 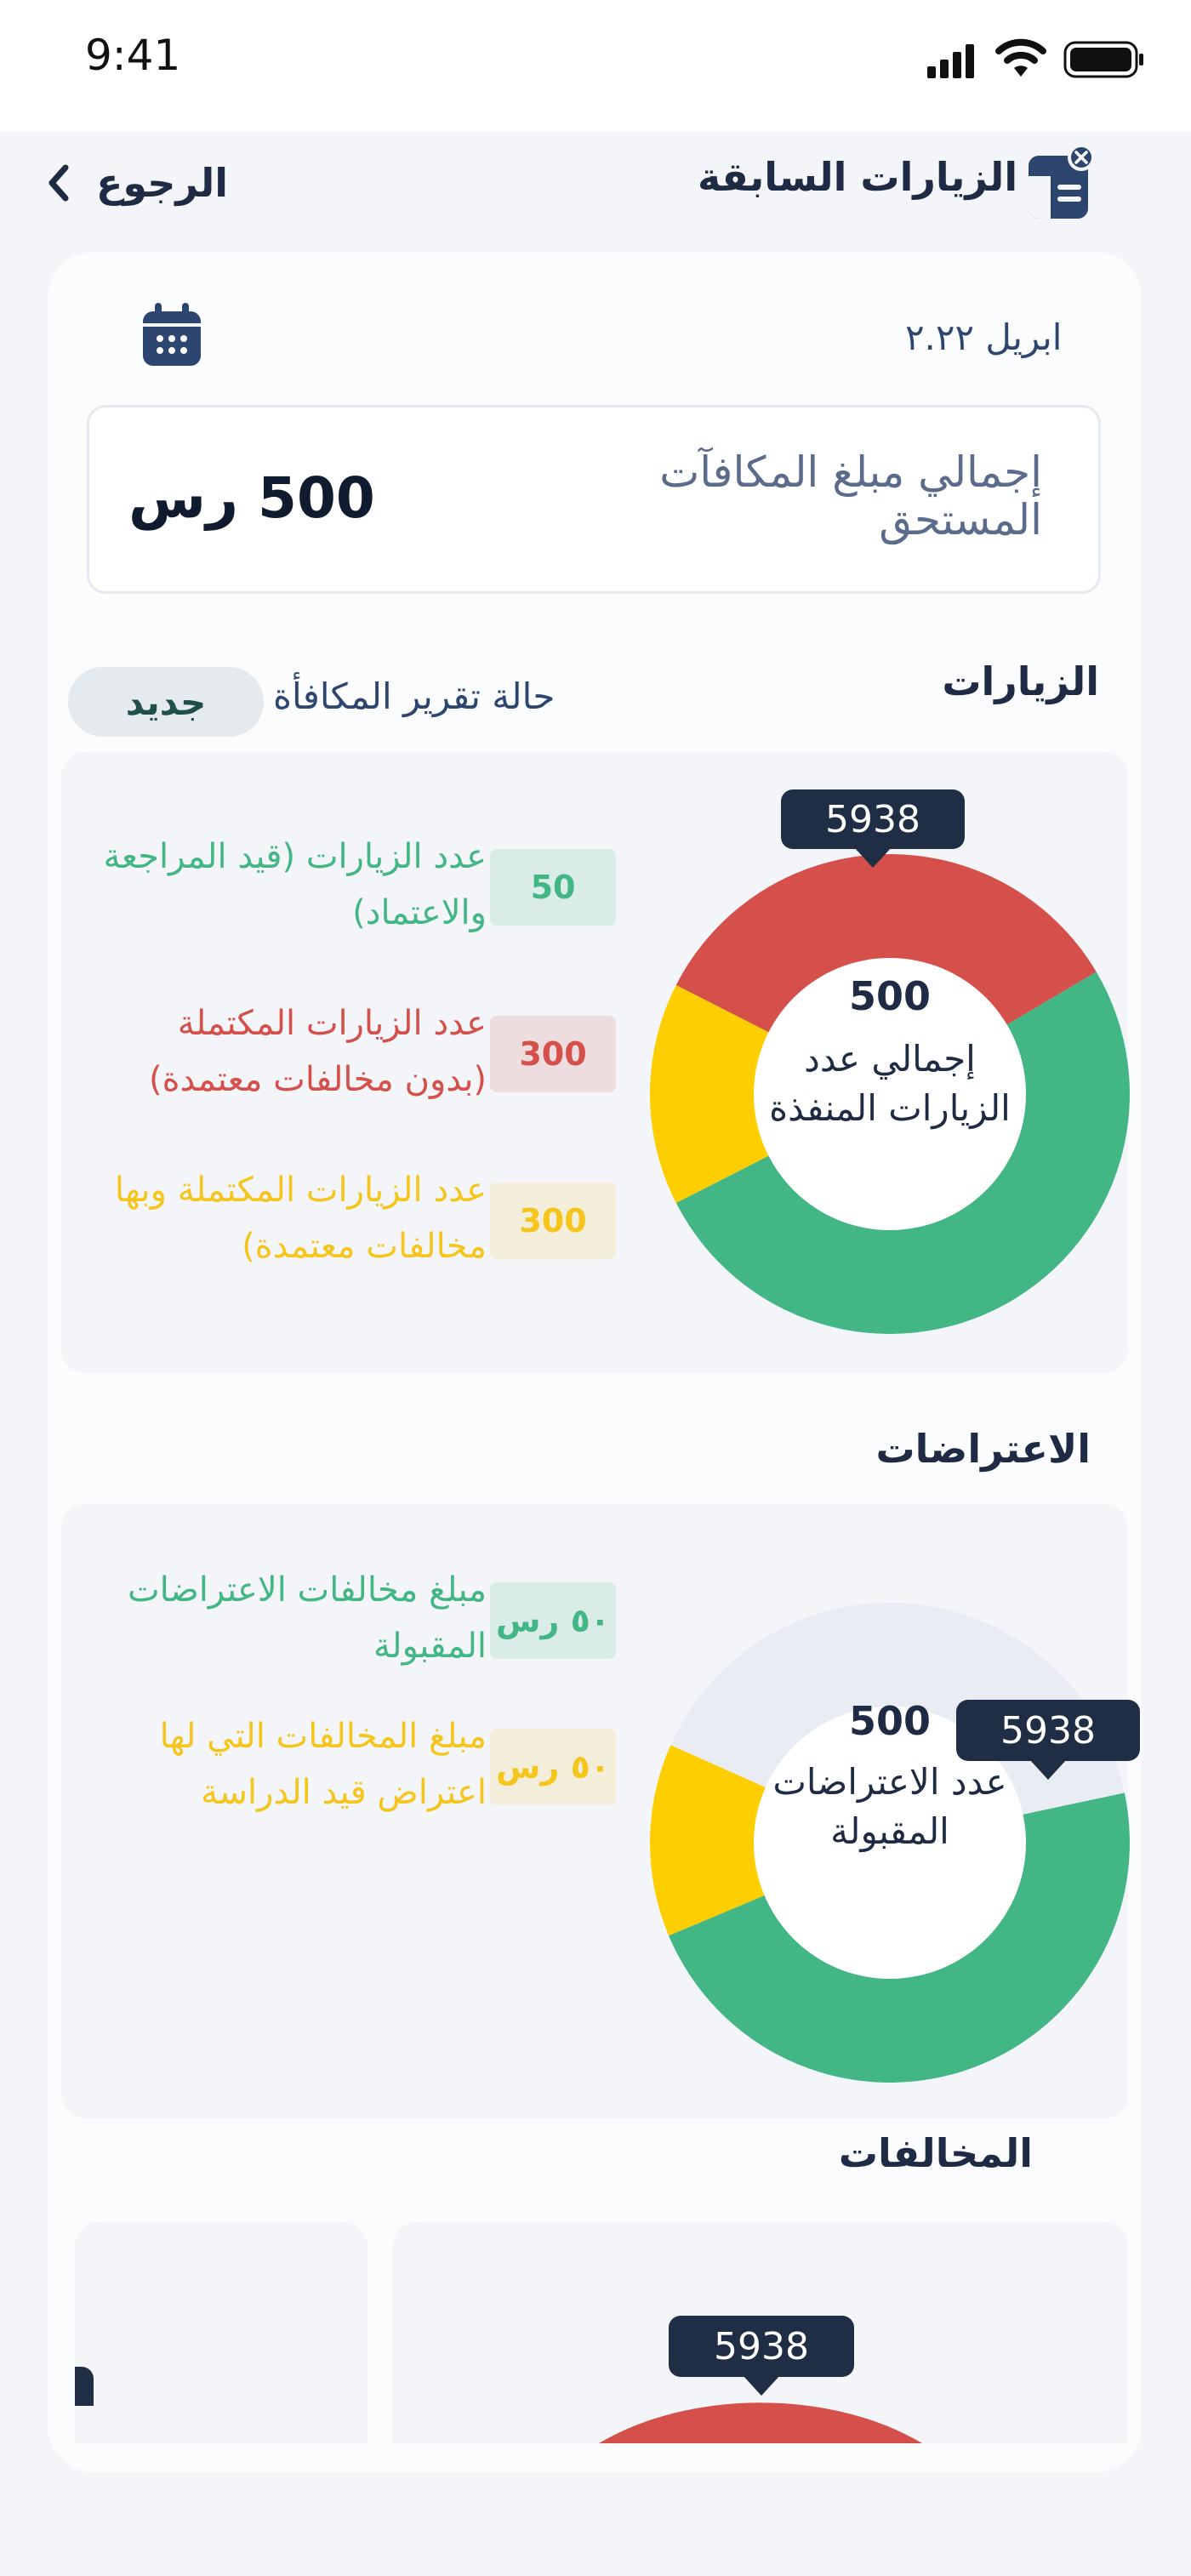 What do you see at coordinates (58, 183) in the screenshot?
I see `chevron-left-icon` at bounding box center [58, 183].